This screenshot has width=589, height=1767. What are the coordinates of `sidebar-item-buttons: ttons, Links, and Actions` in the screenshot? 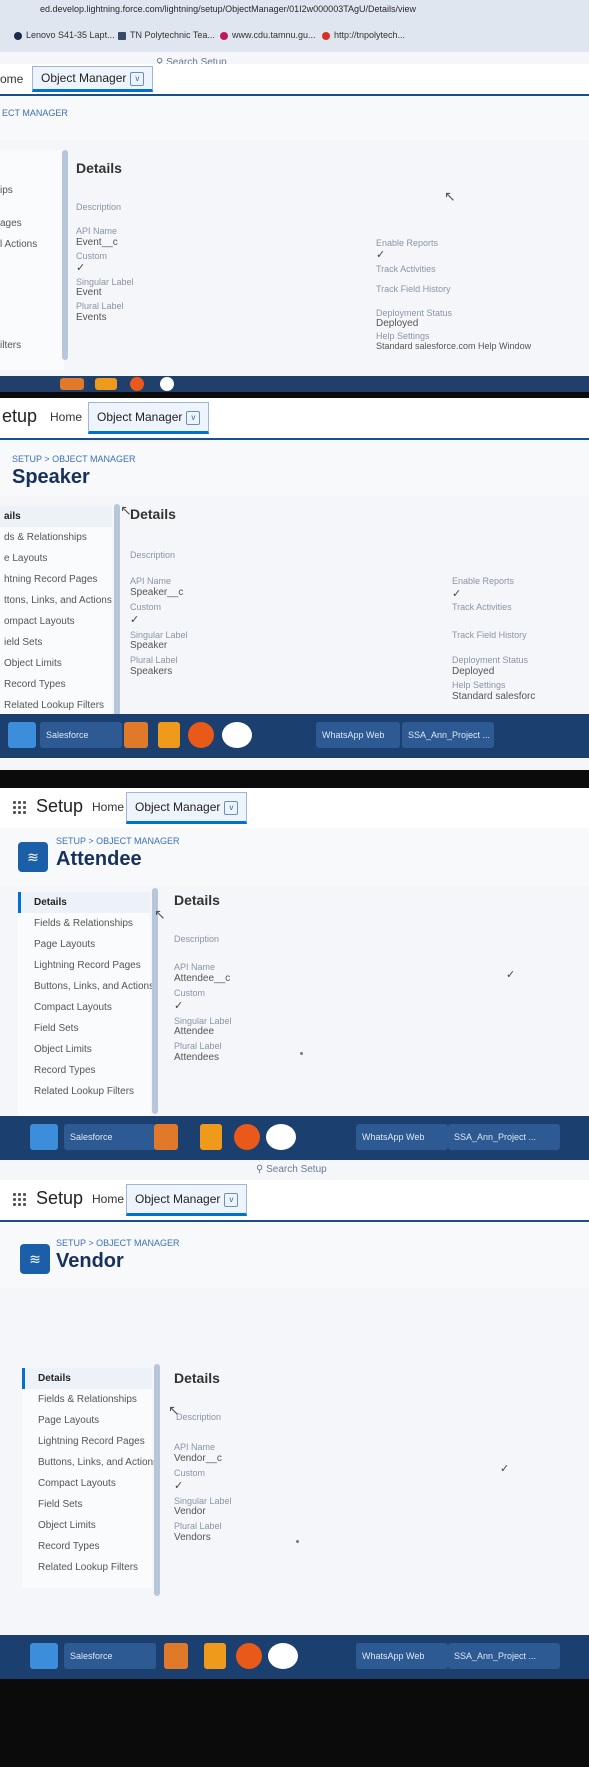 It's located at (56, 600).